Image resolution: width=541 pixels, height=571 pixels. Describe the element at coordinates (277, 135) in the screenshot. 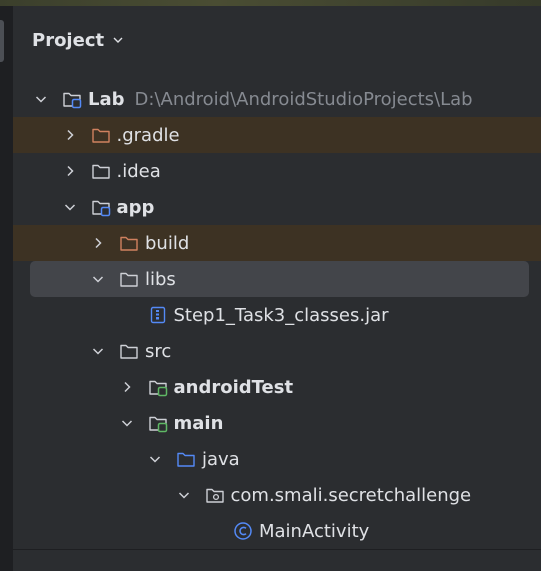

I see `tree-row: .gradle` at that location.